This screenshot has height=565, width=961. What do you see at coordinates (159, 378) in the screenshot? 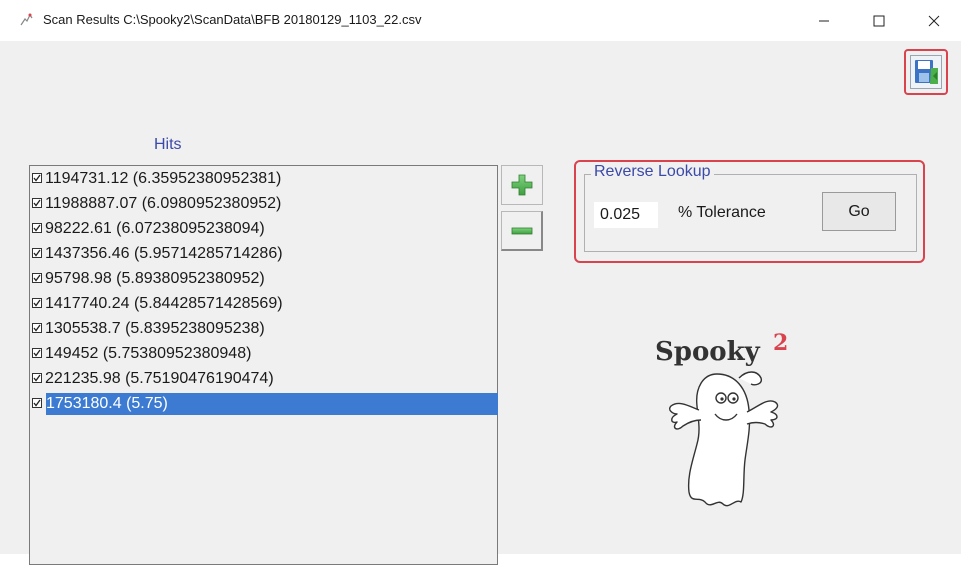
I see `list-item-text: 221235.98 (5.75190476190474)` at bounding box center [159, 378].